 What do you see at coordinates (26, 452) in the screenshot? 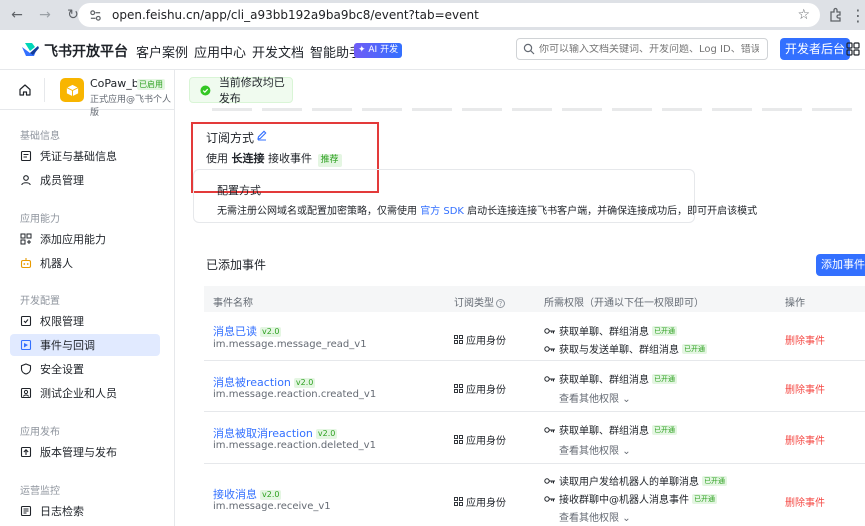
I see `upload-icon` at bounding box center [26, 452].